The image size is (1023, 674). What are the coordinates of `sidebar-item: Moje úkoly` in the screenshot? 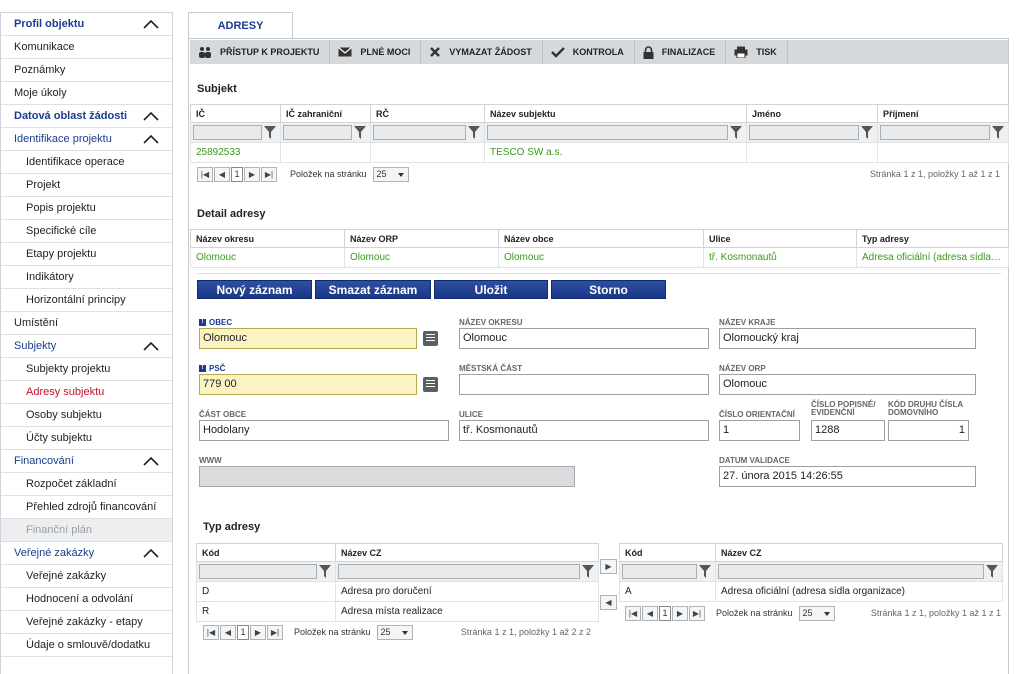 It's located at (86, 93).